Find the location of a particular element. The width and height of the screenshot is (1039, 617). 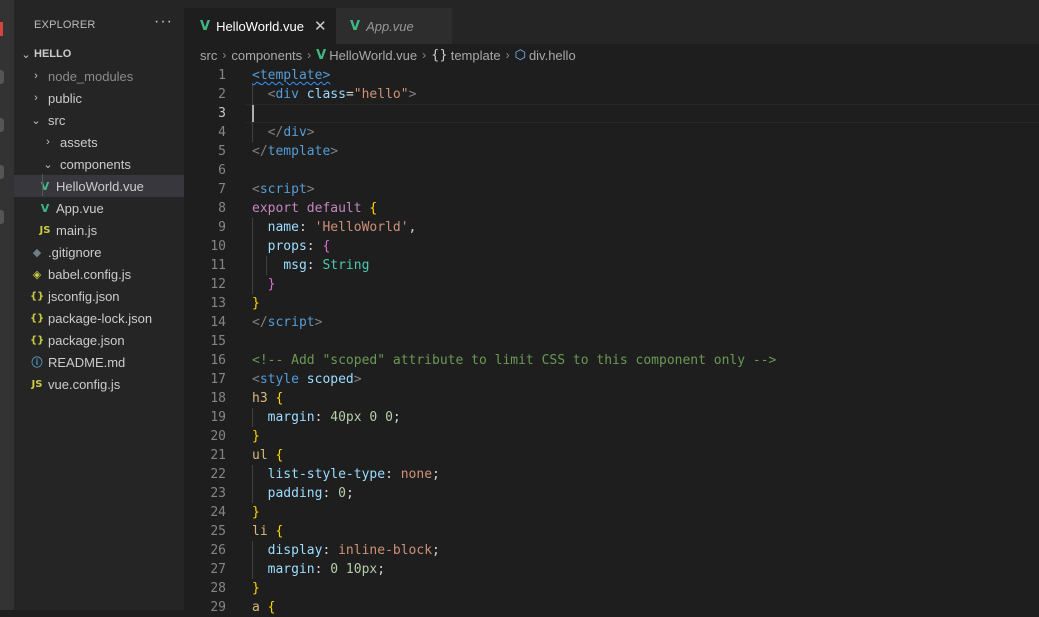

tree-item: V App.vue is located at coordinates (99, 208).